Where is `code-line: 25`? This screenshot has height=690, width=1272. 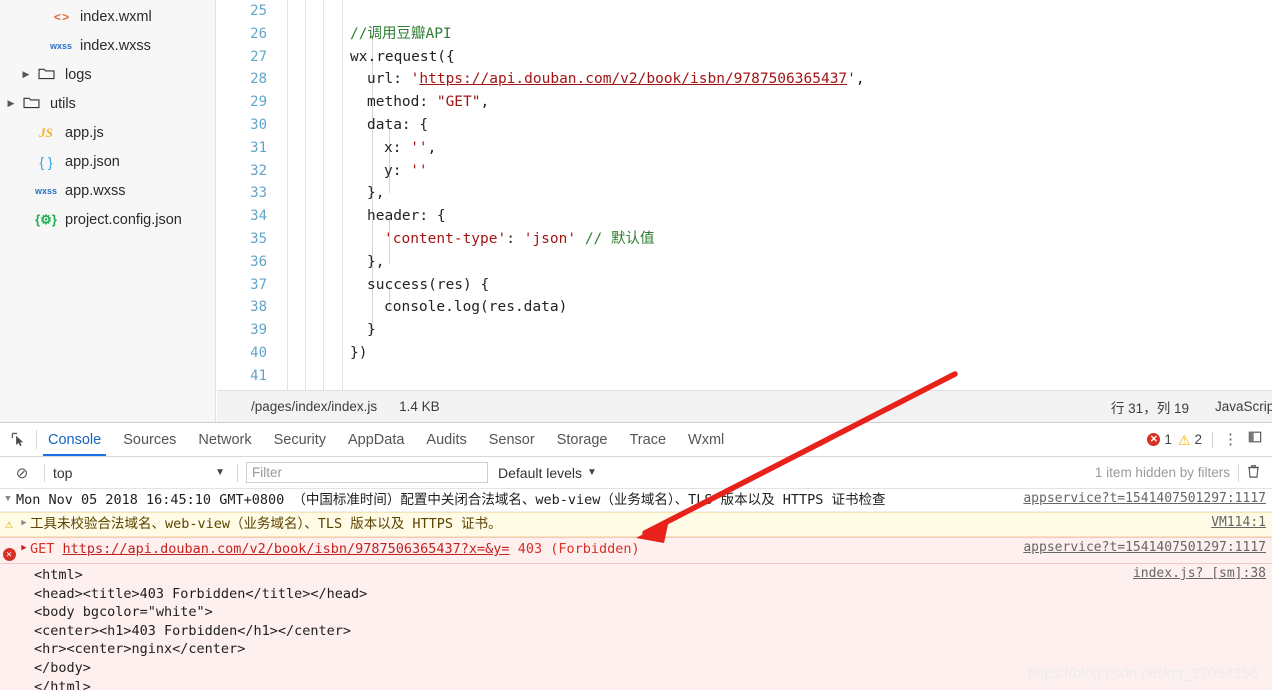
code-line: 25 is located at coordinates (744, 11).